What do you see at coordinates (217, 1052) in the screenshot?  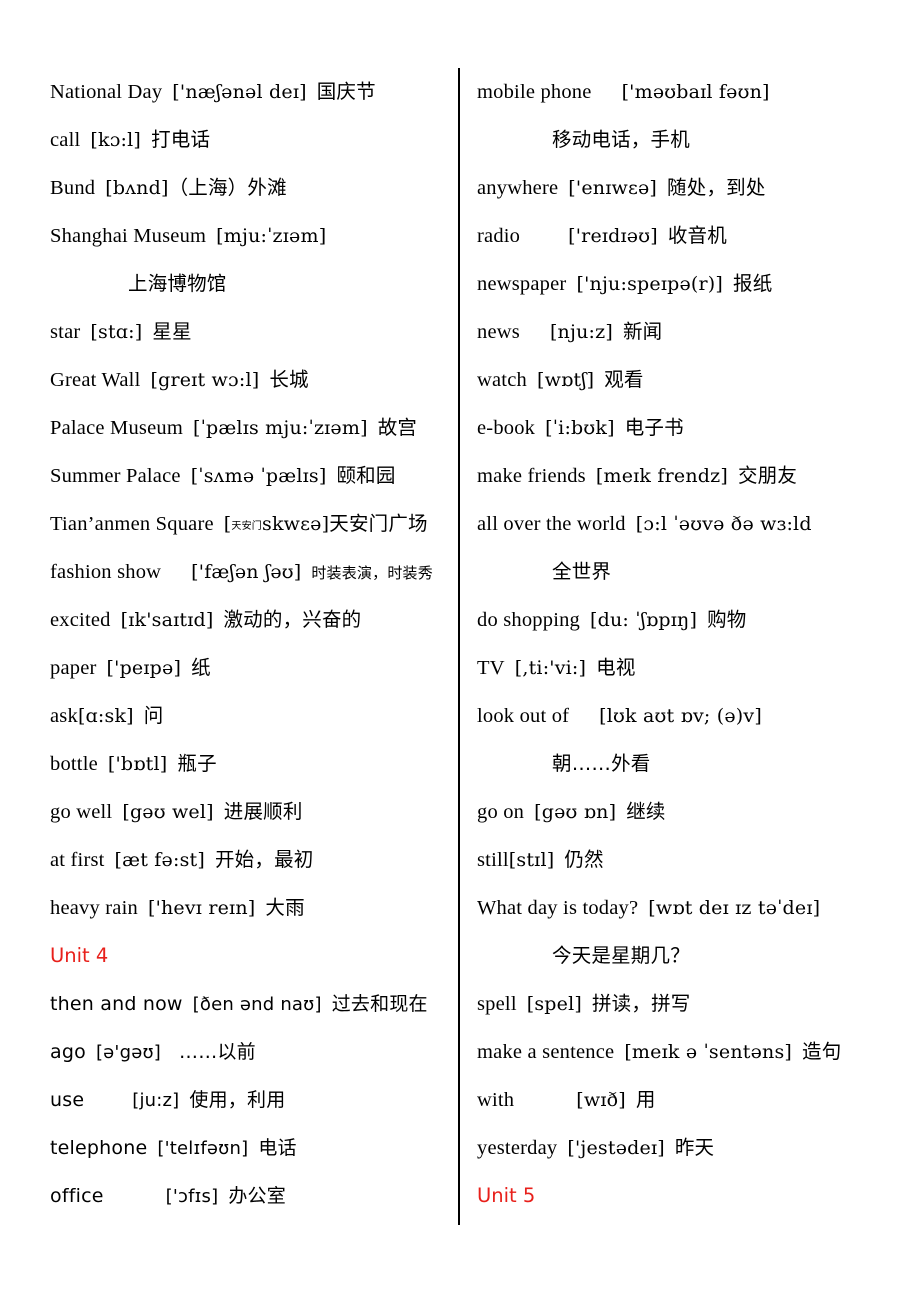 I see `chinese-gloss: ……以前` at bounding box center [217, 1052].